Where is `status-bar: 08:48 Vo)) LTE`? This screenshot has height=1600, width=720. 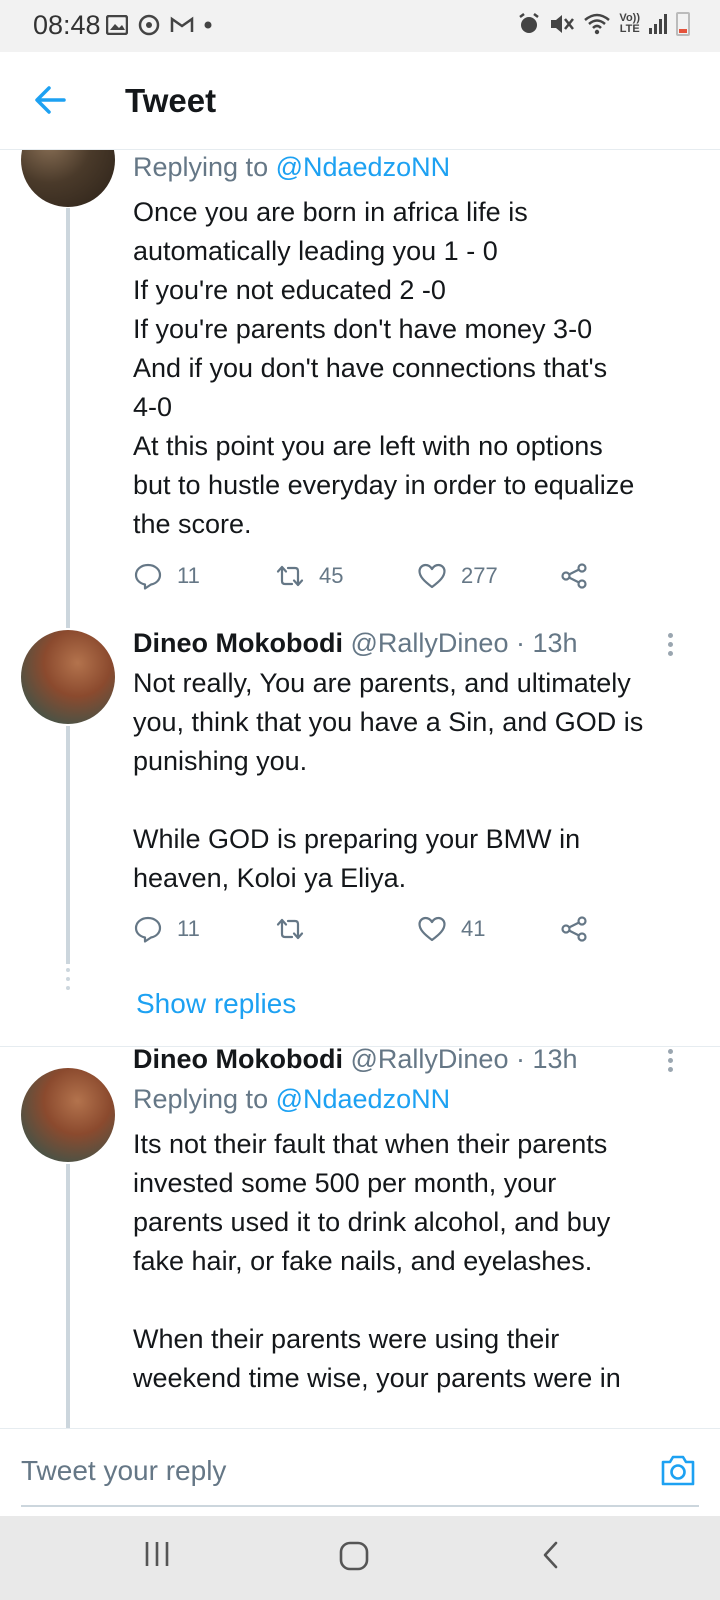
status-bar: 08:48 Vo)) LTE is located at coordinates (360, 26).